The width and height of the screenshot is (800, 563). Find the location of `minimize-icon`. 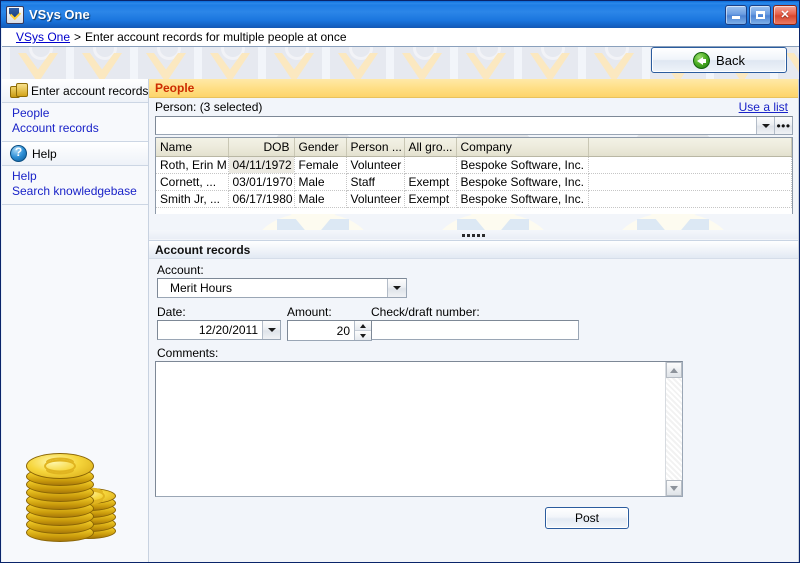

minimize-icon is located at coordinates (736, 15).